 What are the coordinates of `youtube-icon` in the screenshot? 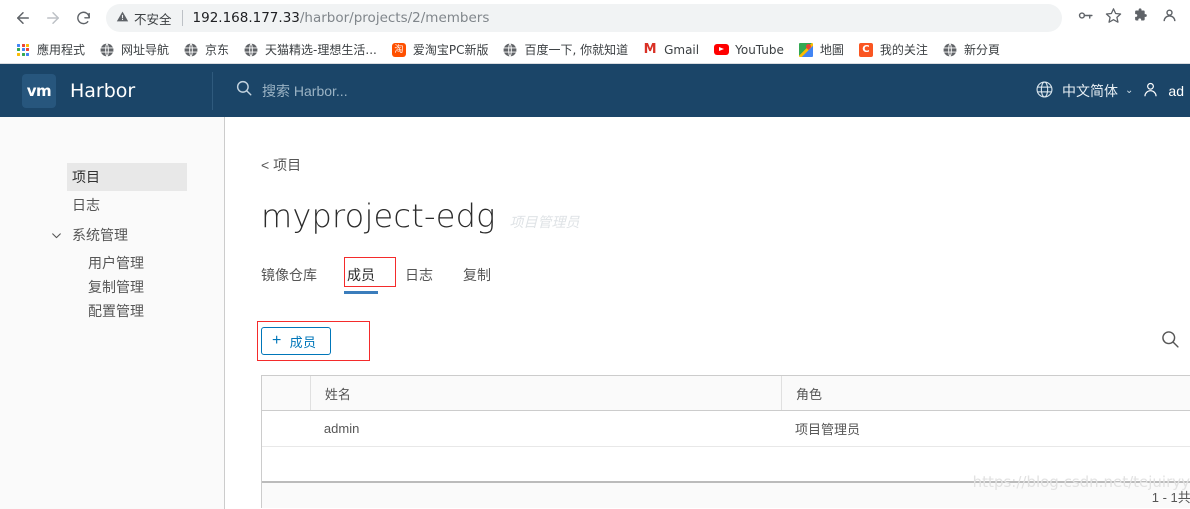 It's located at (721, 50).